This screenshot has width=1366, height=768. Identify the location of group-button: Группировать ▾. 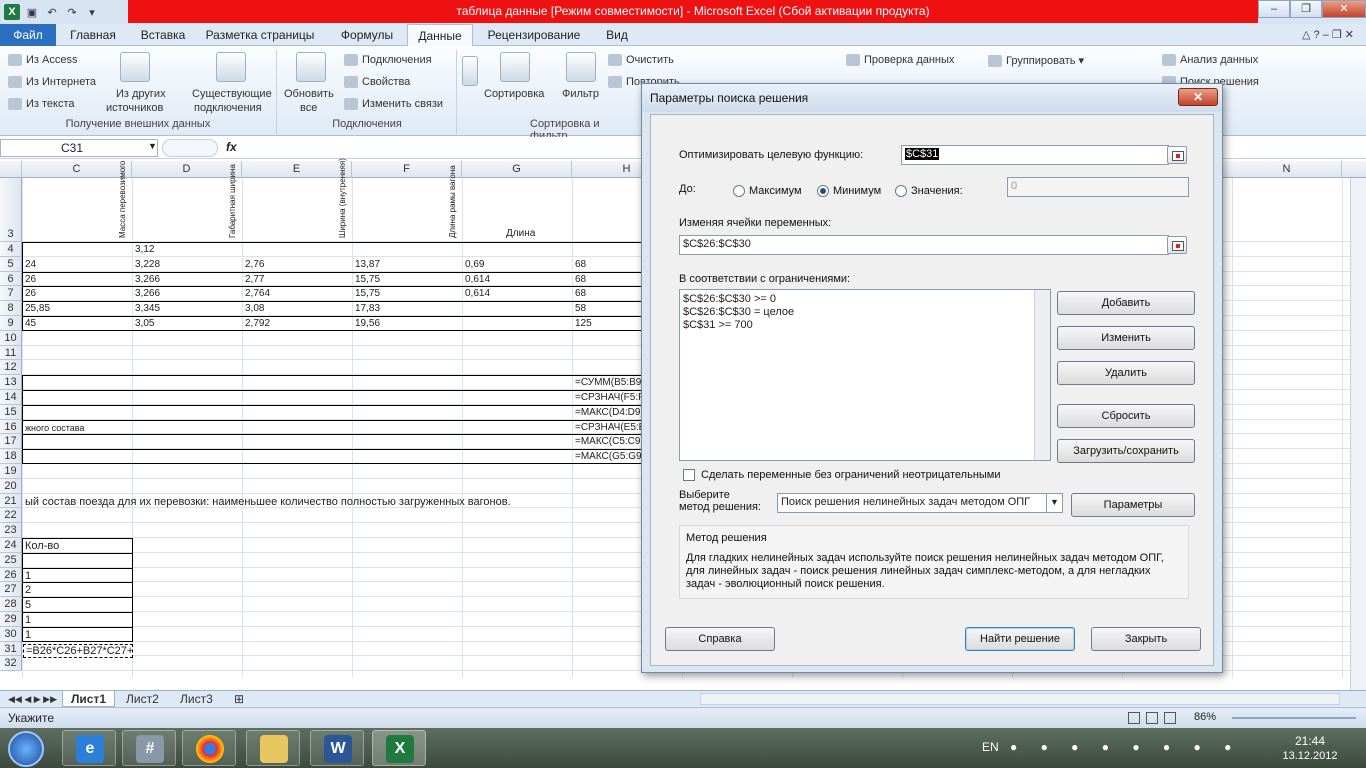
(1036, 61).